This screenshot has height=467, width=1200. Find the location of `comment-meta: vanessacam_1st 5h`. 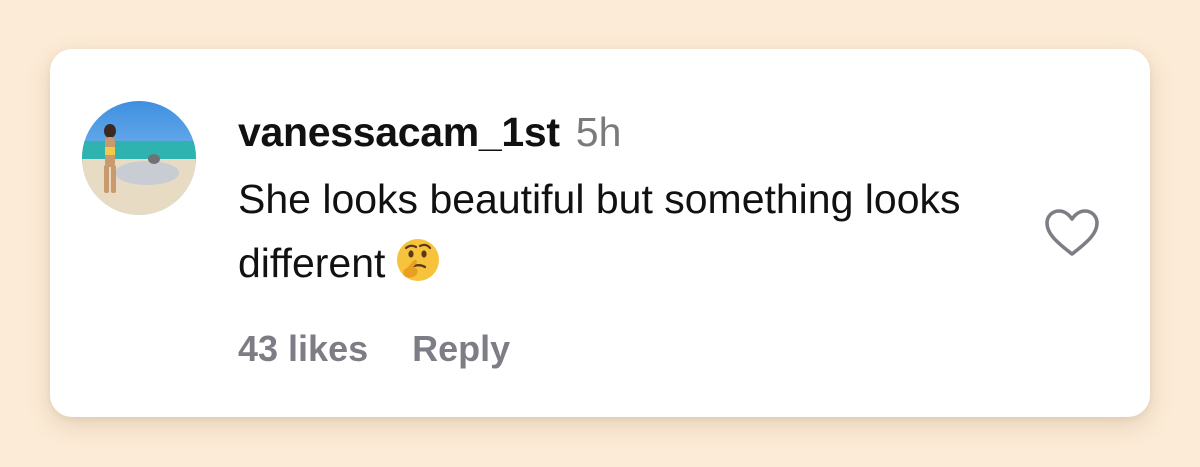

comment-meta: vanessacam_1st 5h is located at coordinates (638, 135).